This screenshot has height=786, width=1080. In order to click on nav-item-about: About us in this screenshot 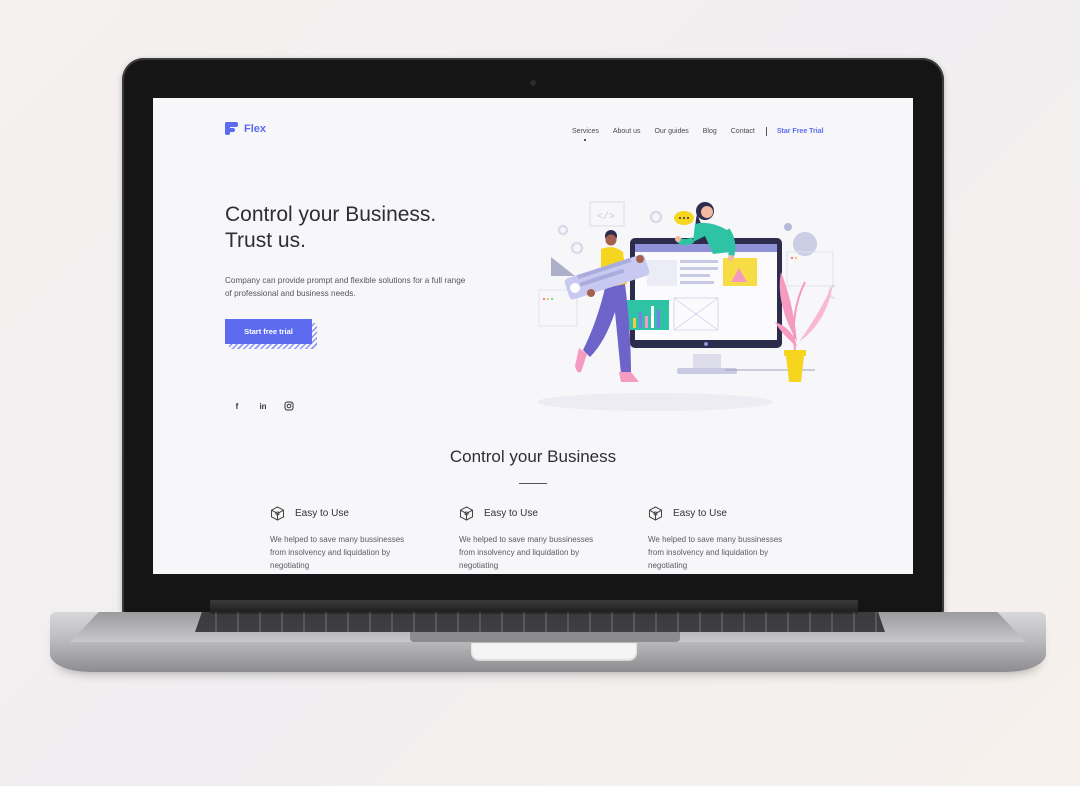, I will do `click(627, 131)`.